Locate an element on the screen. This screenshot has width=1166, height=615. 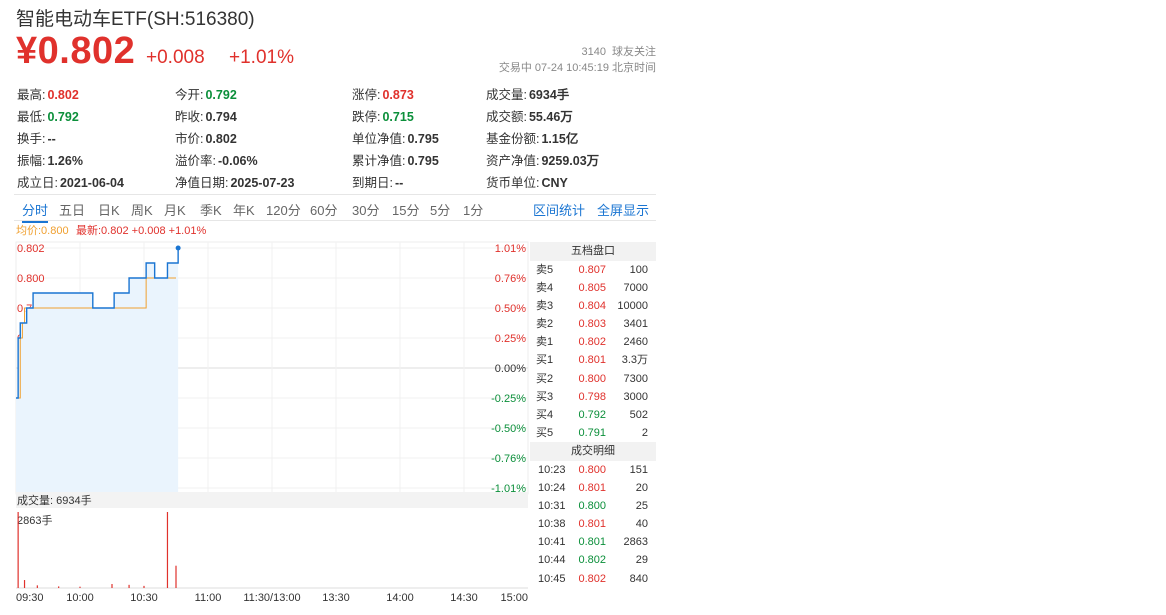
stat-label: 振幅: is located at coordinates (31, 161).